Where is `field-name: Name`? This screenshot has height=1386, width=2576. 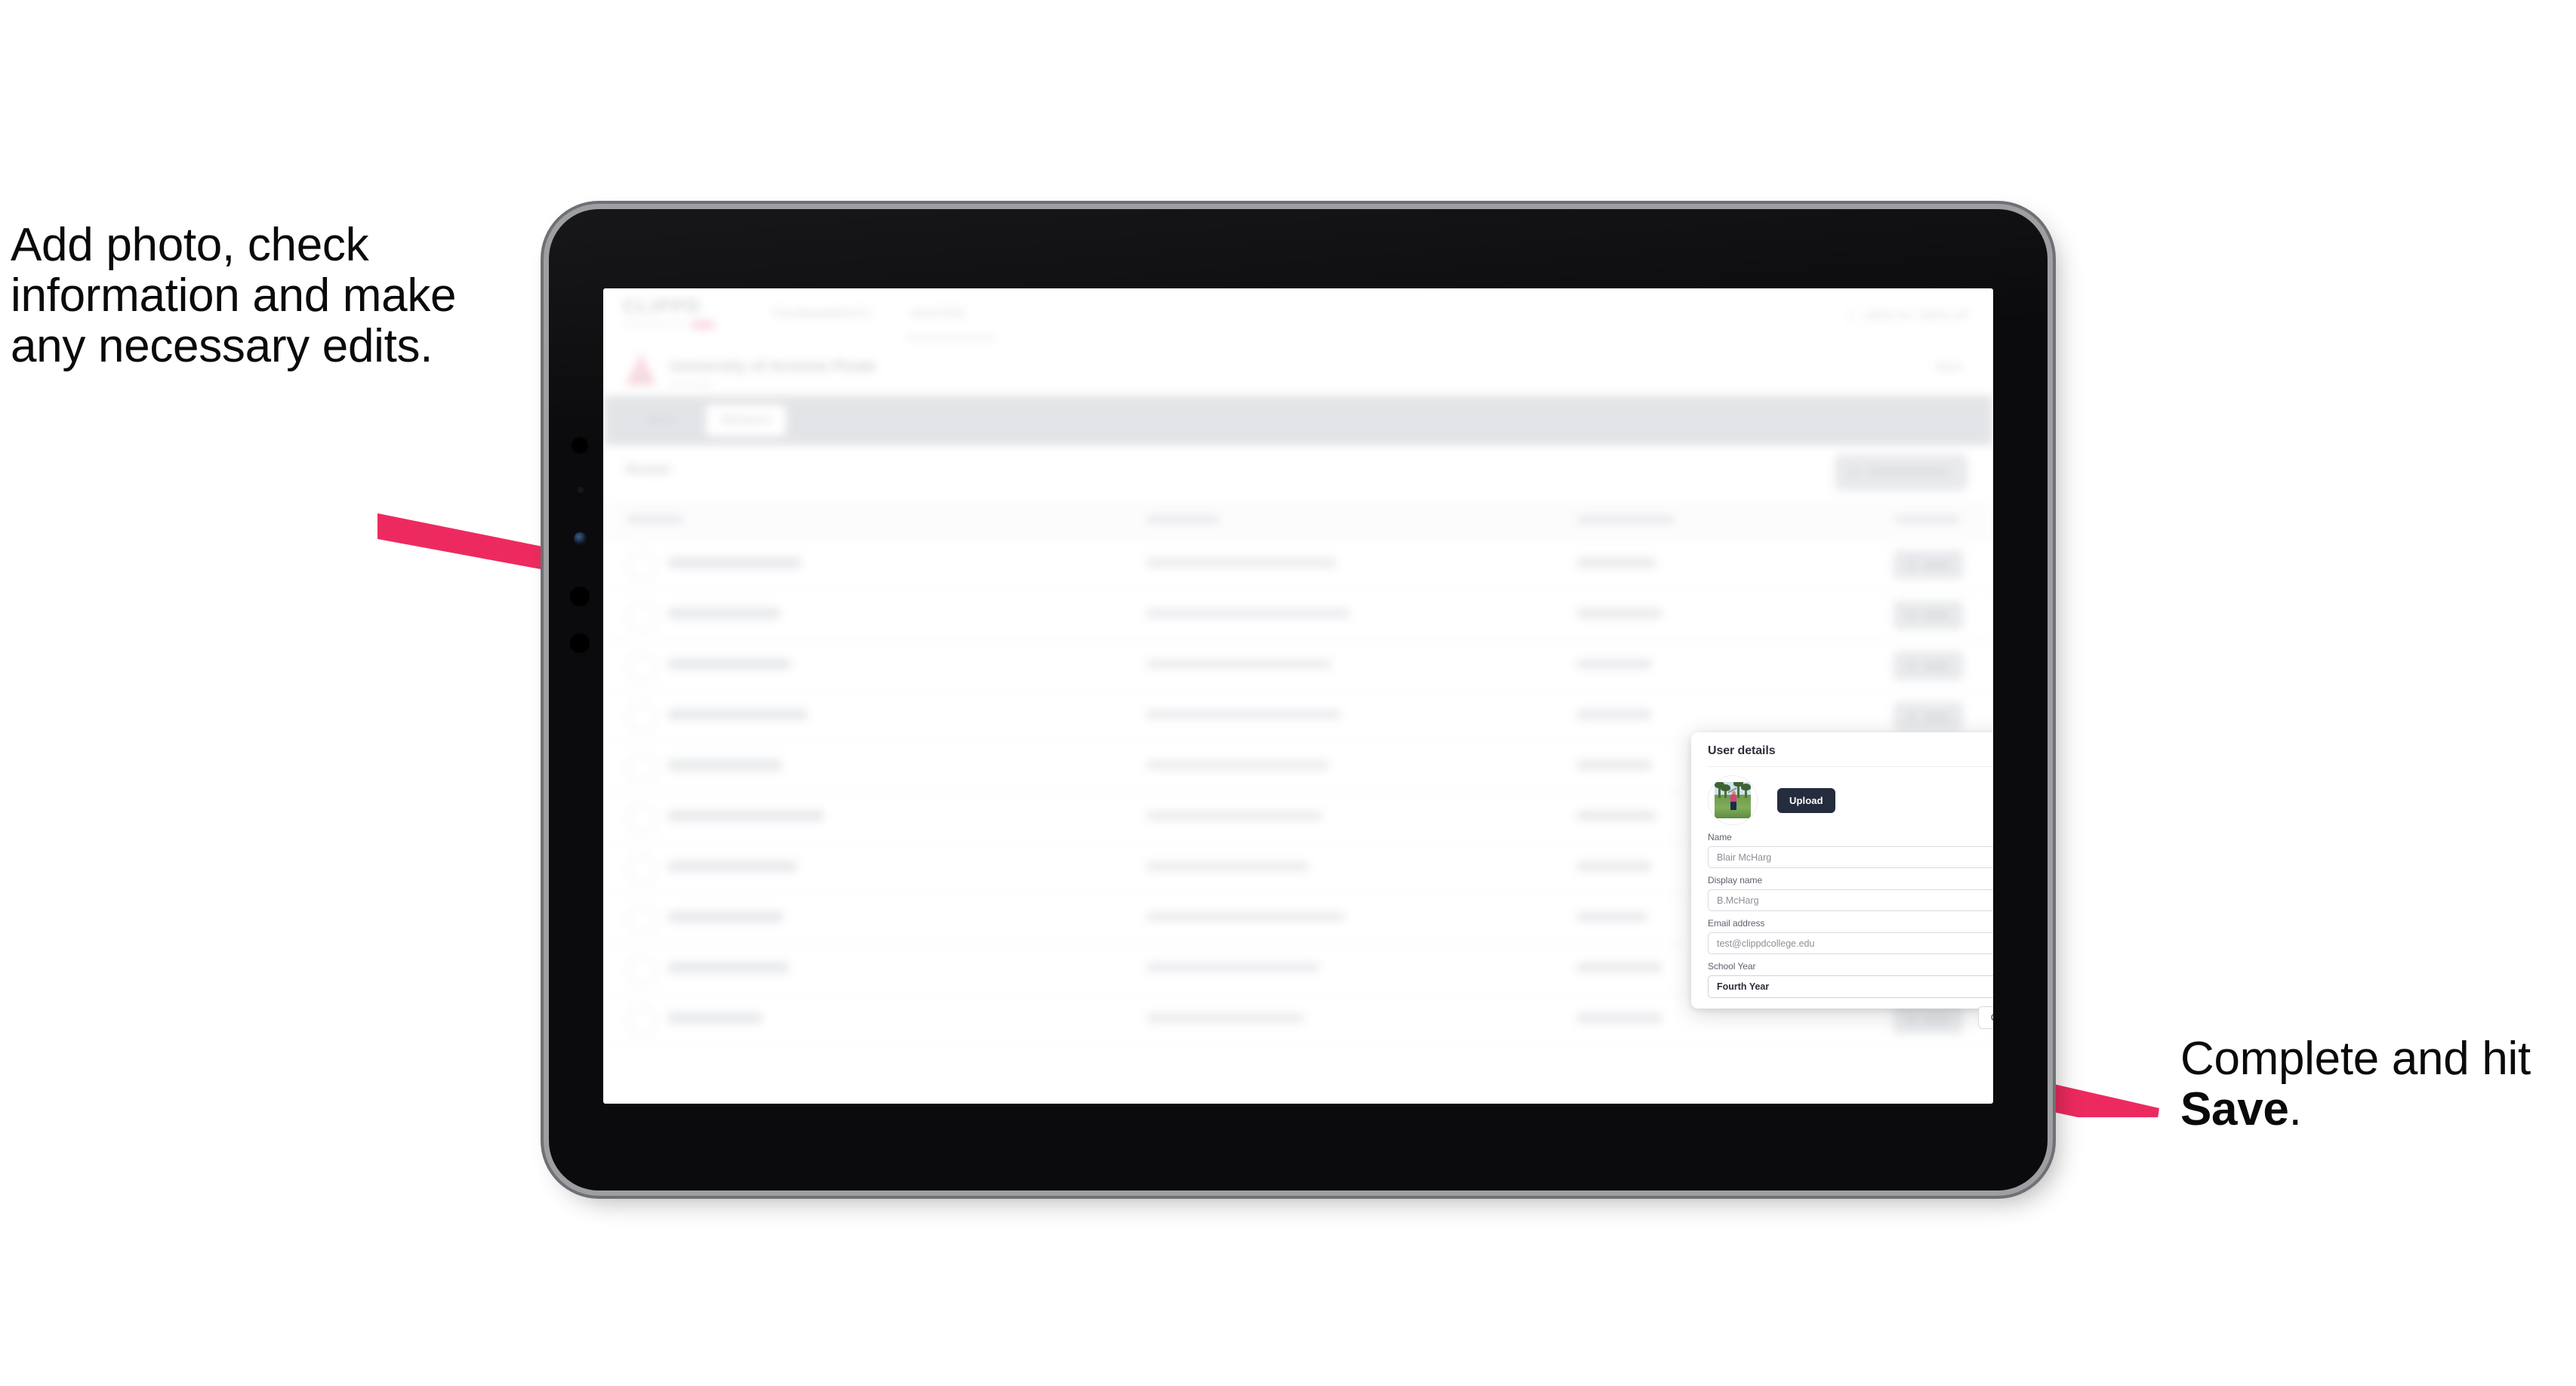 field-name: Name is located at coordinates (1851, 850).